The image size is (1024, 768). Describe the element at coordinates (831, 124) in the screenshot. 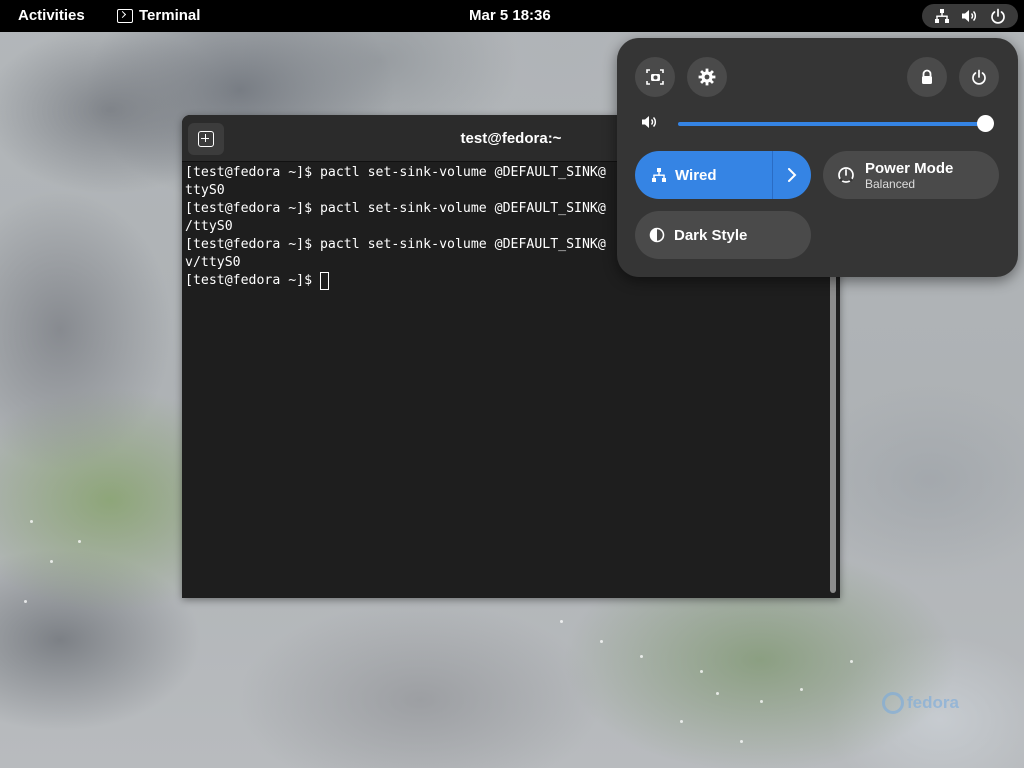

I see `volume-slider` at that location.